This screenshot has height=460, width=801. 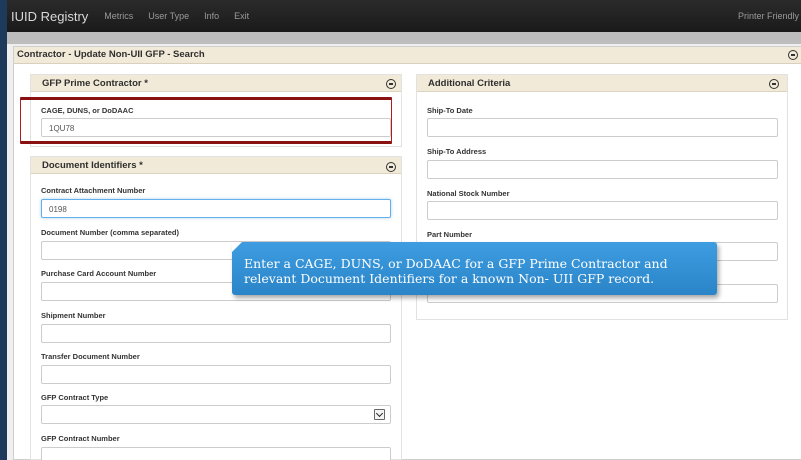 I want to click on gfp-contract-number-label: GFP Contract Number, so click(x=80, y=438).